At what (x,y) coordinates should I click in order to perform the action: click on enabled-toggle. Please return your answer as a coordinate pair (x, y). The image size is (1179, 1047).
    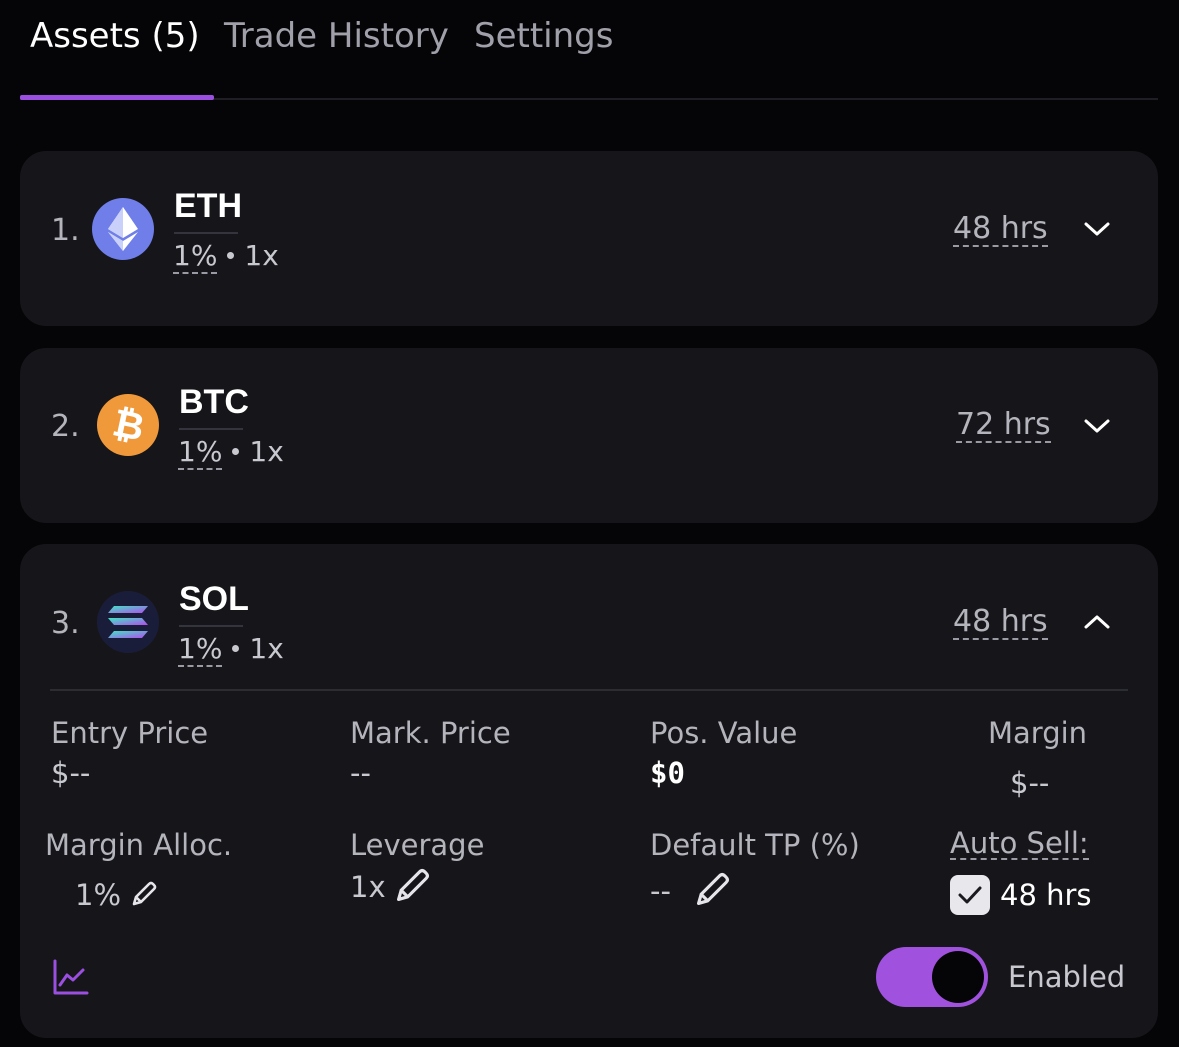
    Looking at the image, I should click on (932, 977).